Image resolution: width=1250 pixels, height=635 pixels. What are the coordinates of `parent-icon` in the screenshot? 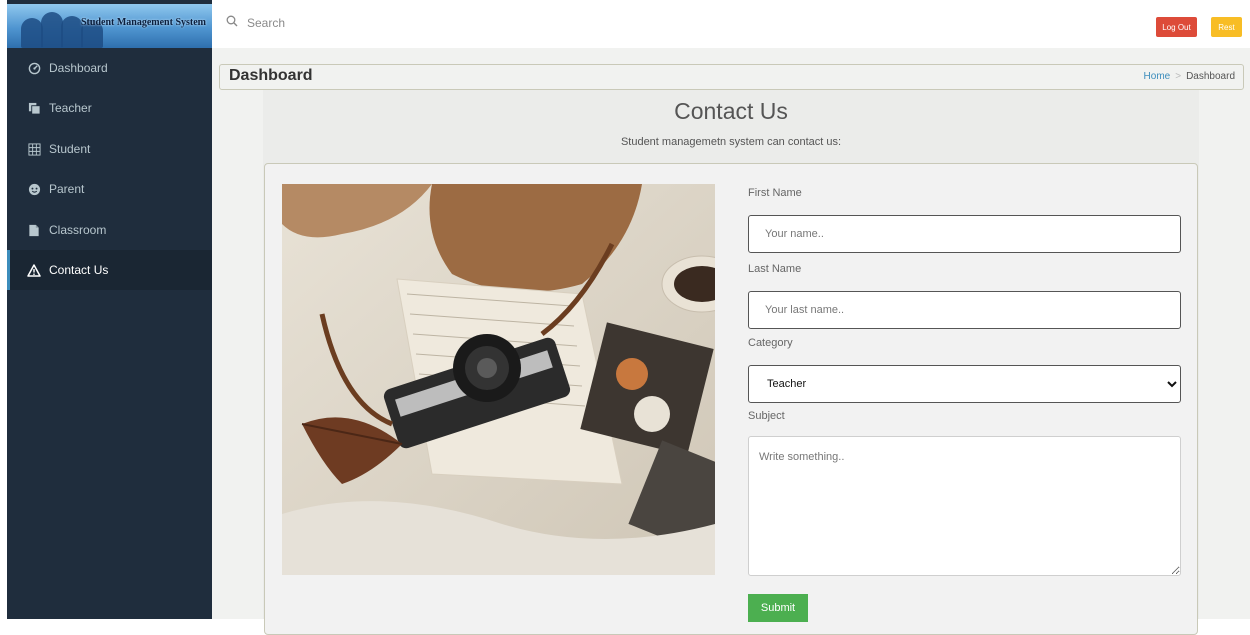 It's located at (34, 189).